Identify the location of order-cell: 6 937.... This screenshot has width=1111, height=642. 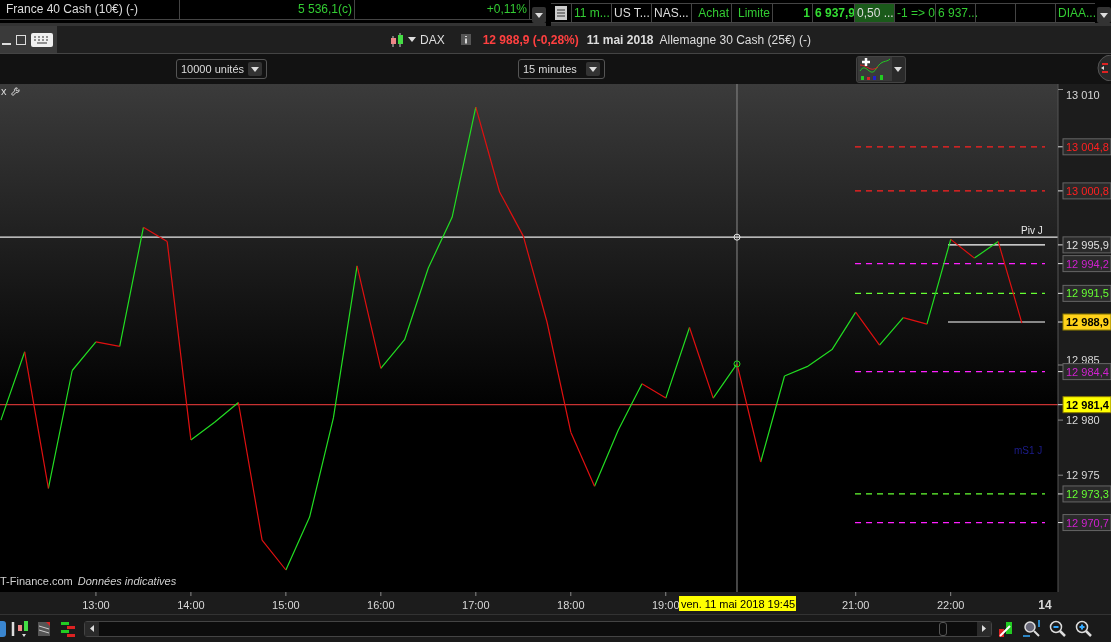
(955, 13).